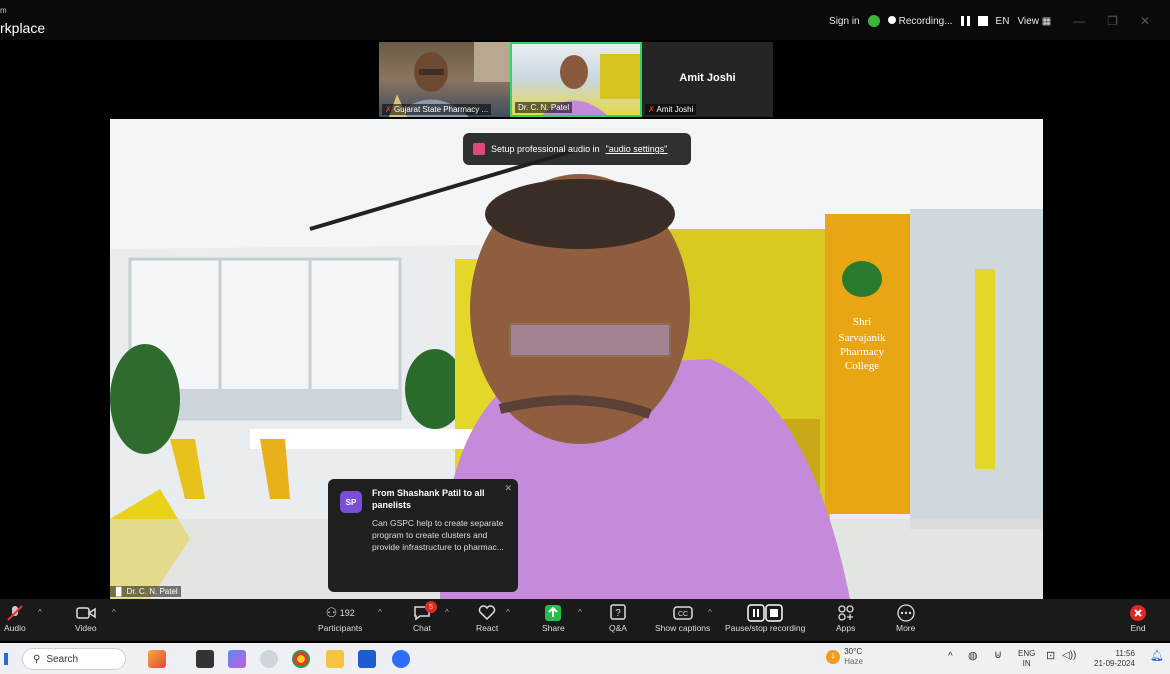 The width and height of the screenshot is (1170, 674). What do you see at coordinates (710, 612) in the screenshot?
I see `captions-options-caret: ^` at bounding box center [710, 612].